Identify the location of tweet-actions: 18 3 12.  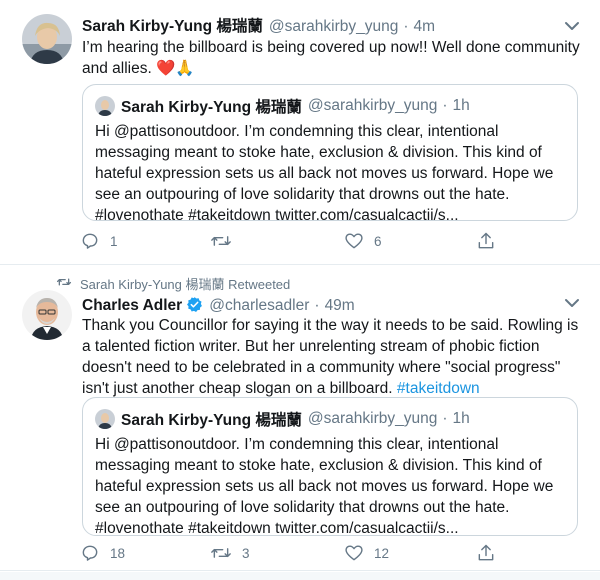
(295, 555).